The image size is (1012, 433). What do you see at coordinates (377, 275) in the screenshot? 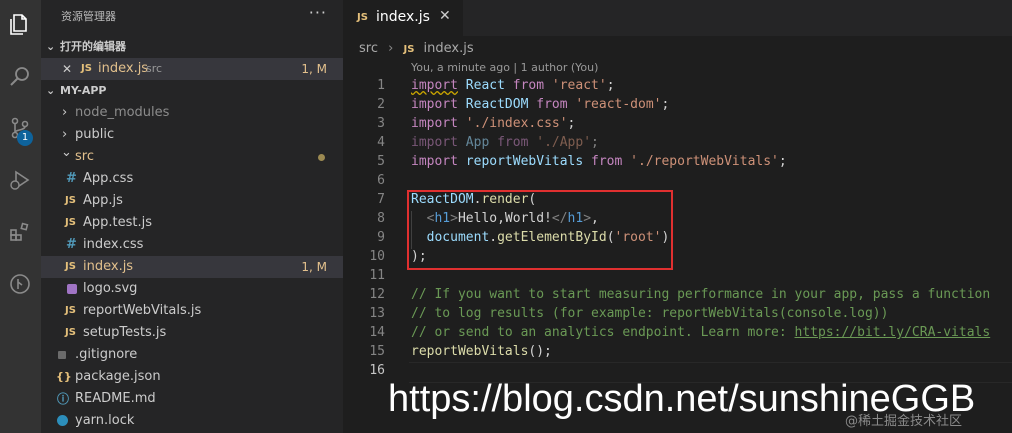
I see `line-number: 11` at bounding box center [377, 275].